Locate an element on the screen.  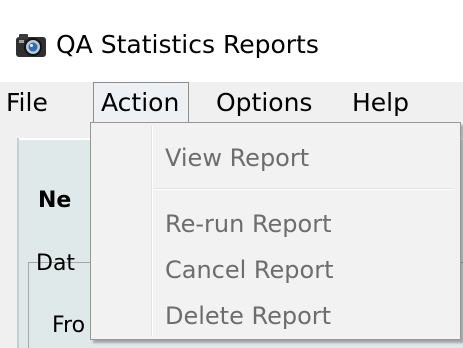
menu-help: Help is located at coordinates (380, 103).